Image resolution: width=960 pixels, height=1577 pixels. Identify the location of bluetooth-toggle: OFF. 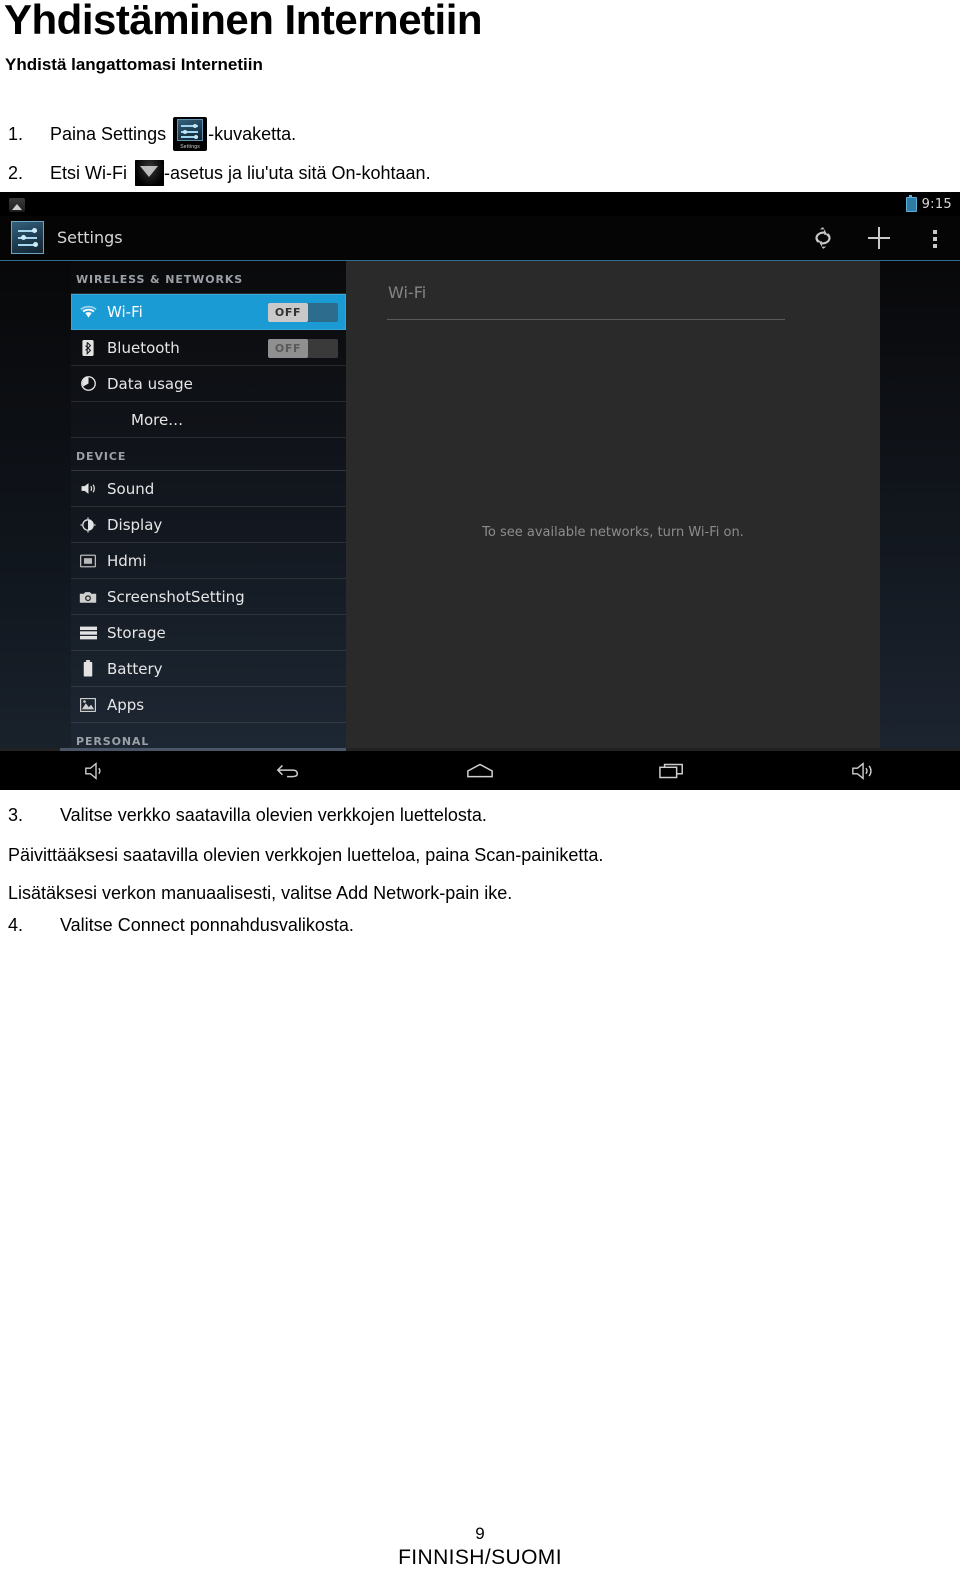
(303, 348).